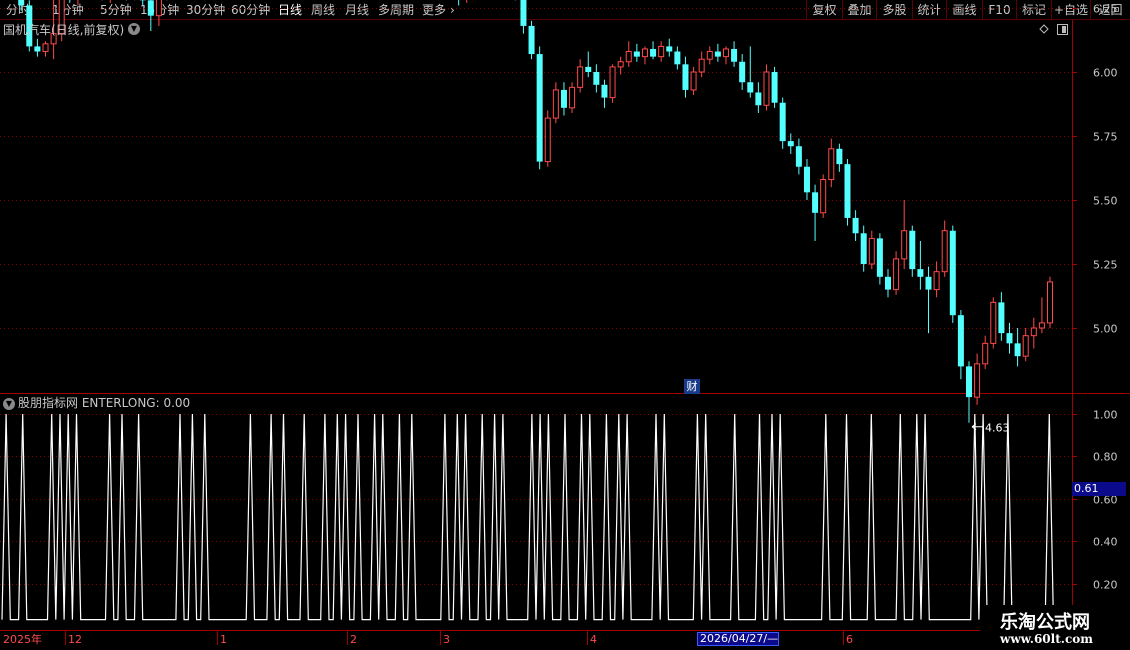 Image resolution: width=1130 pixels, height=650 pixels. What do you see at coordinates (75, 639) in the screenshot?
I see `month-label: 12` at bounding box center [75, 639].